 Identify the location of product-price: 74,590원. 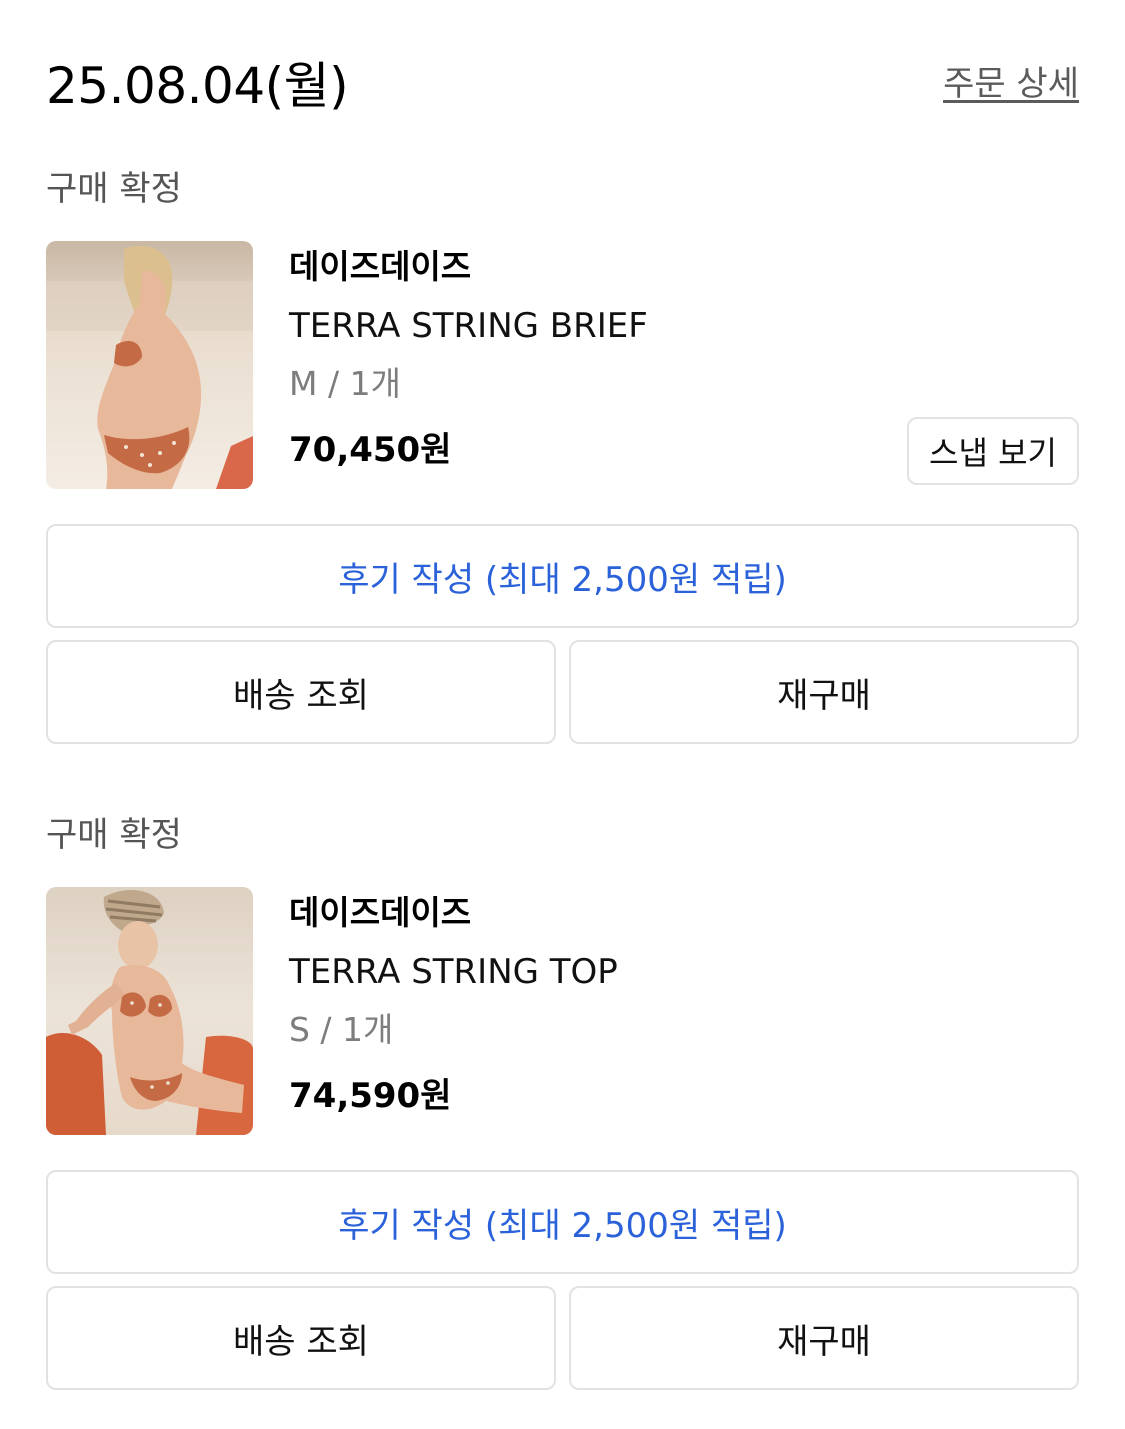
(370, 1096).